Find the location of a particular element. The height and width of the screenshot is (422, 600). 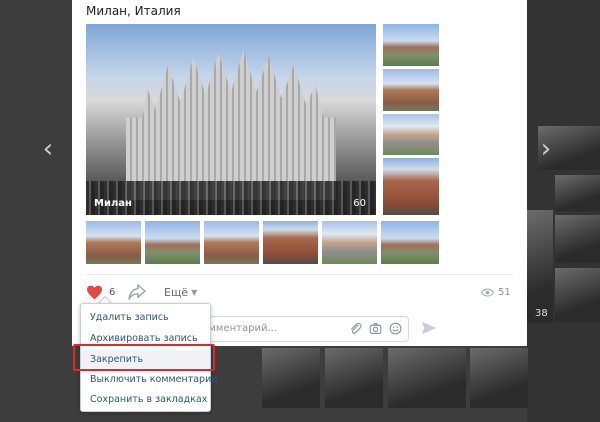

more-button: Ещё ▼ is located at coordinates (180, 292).